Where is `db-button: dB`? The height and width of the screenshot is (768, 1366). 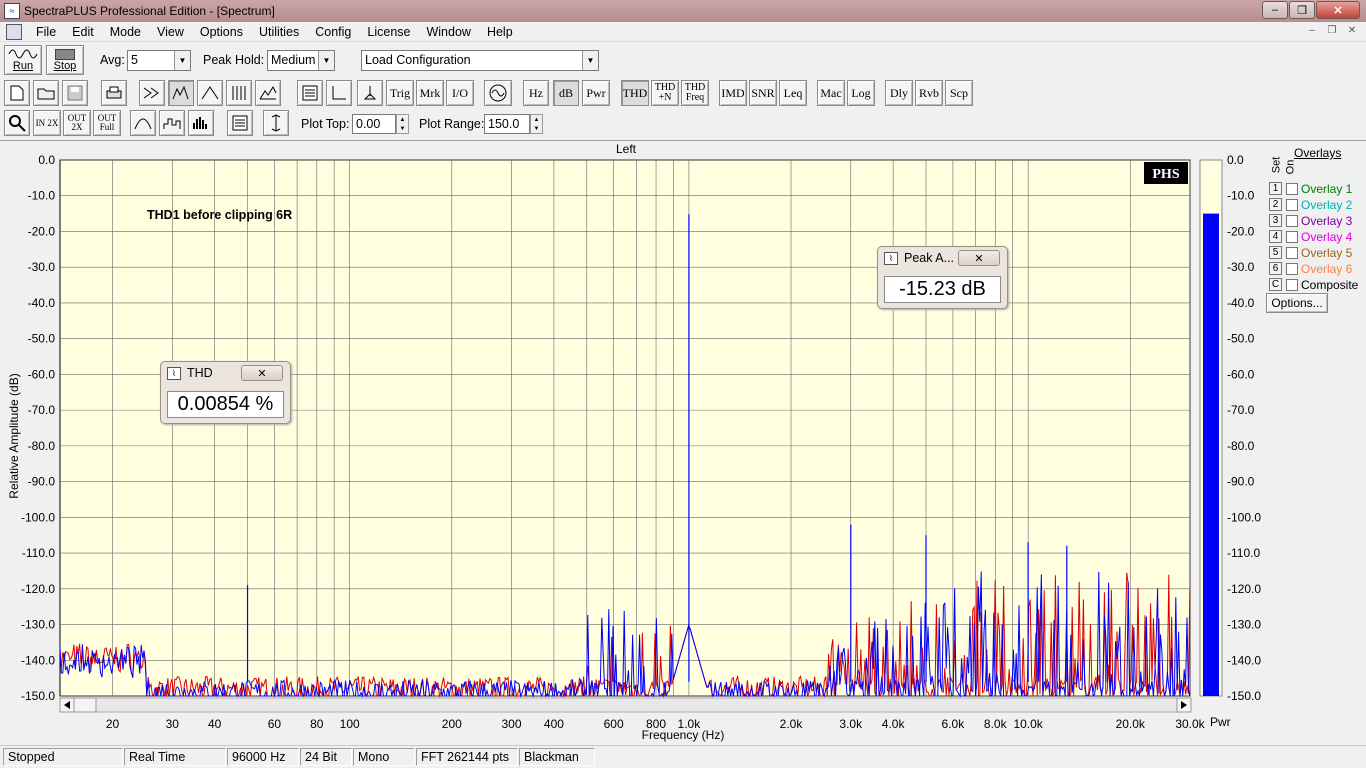
db-button: dB is located at coordinates (566, 93).